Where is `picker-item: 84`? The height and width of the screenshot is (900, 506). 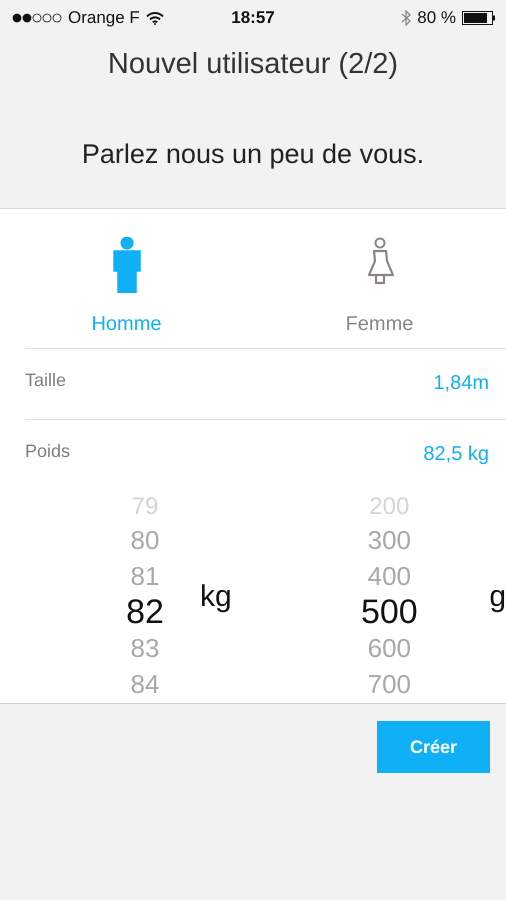
picker-item: 84 is located at coordinates (145, 684).